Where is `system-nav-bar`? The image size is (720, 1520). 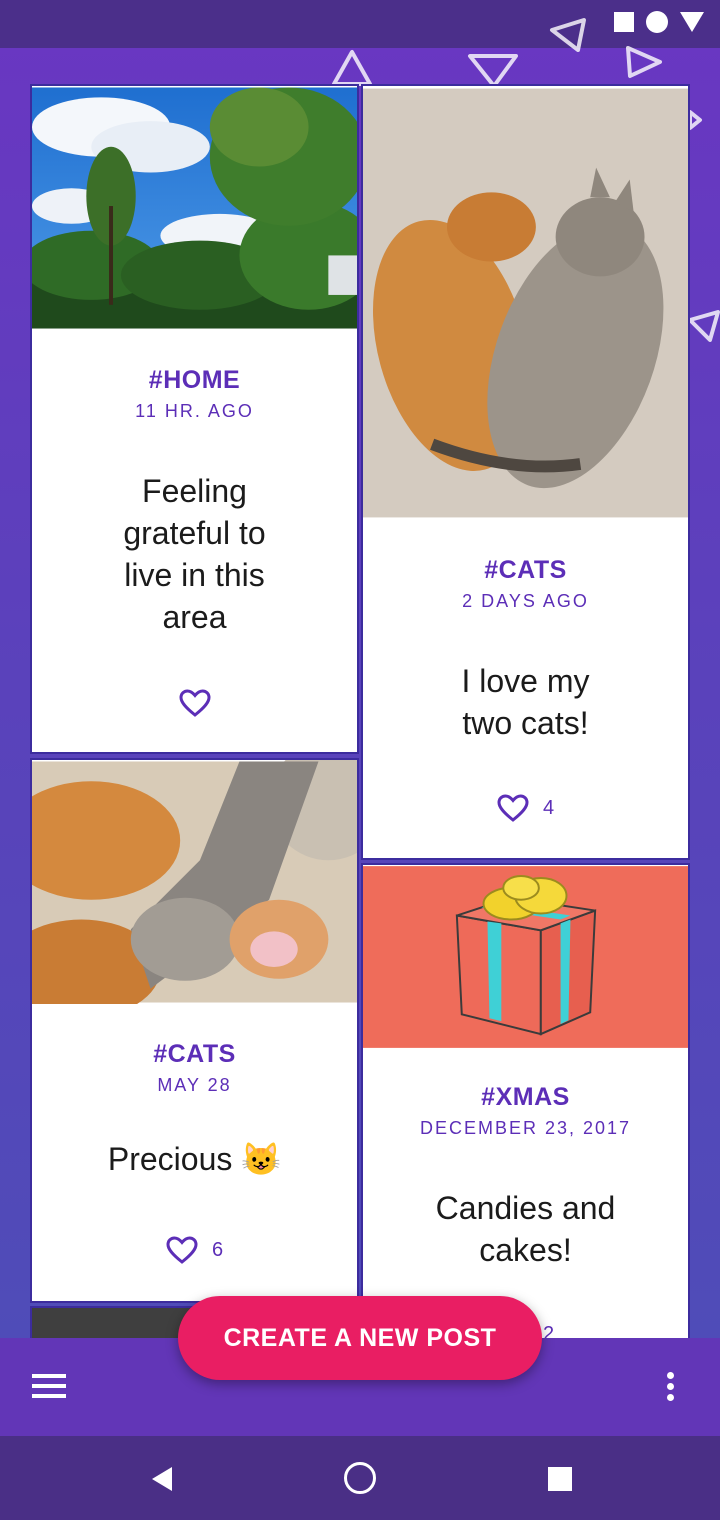 system-nav-bar is located at coordinates (360, 1478).